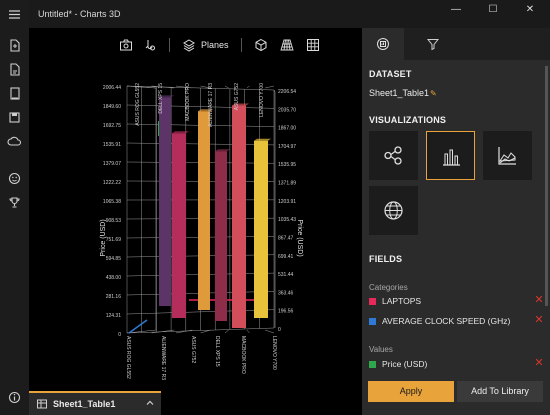  What do you see at coordinates (150, 403) in the screenshot?
I see `chevron-up-icon` at bounding box center [150, 403].